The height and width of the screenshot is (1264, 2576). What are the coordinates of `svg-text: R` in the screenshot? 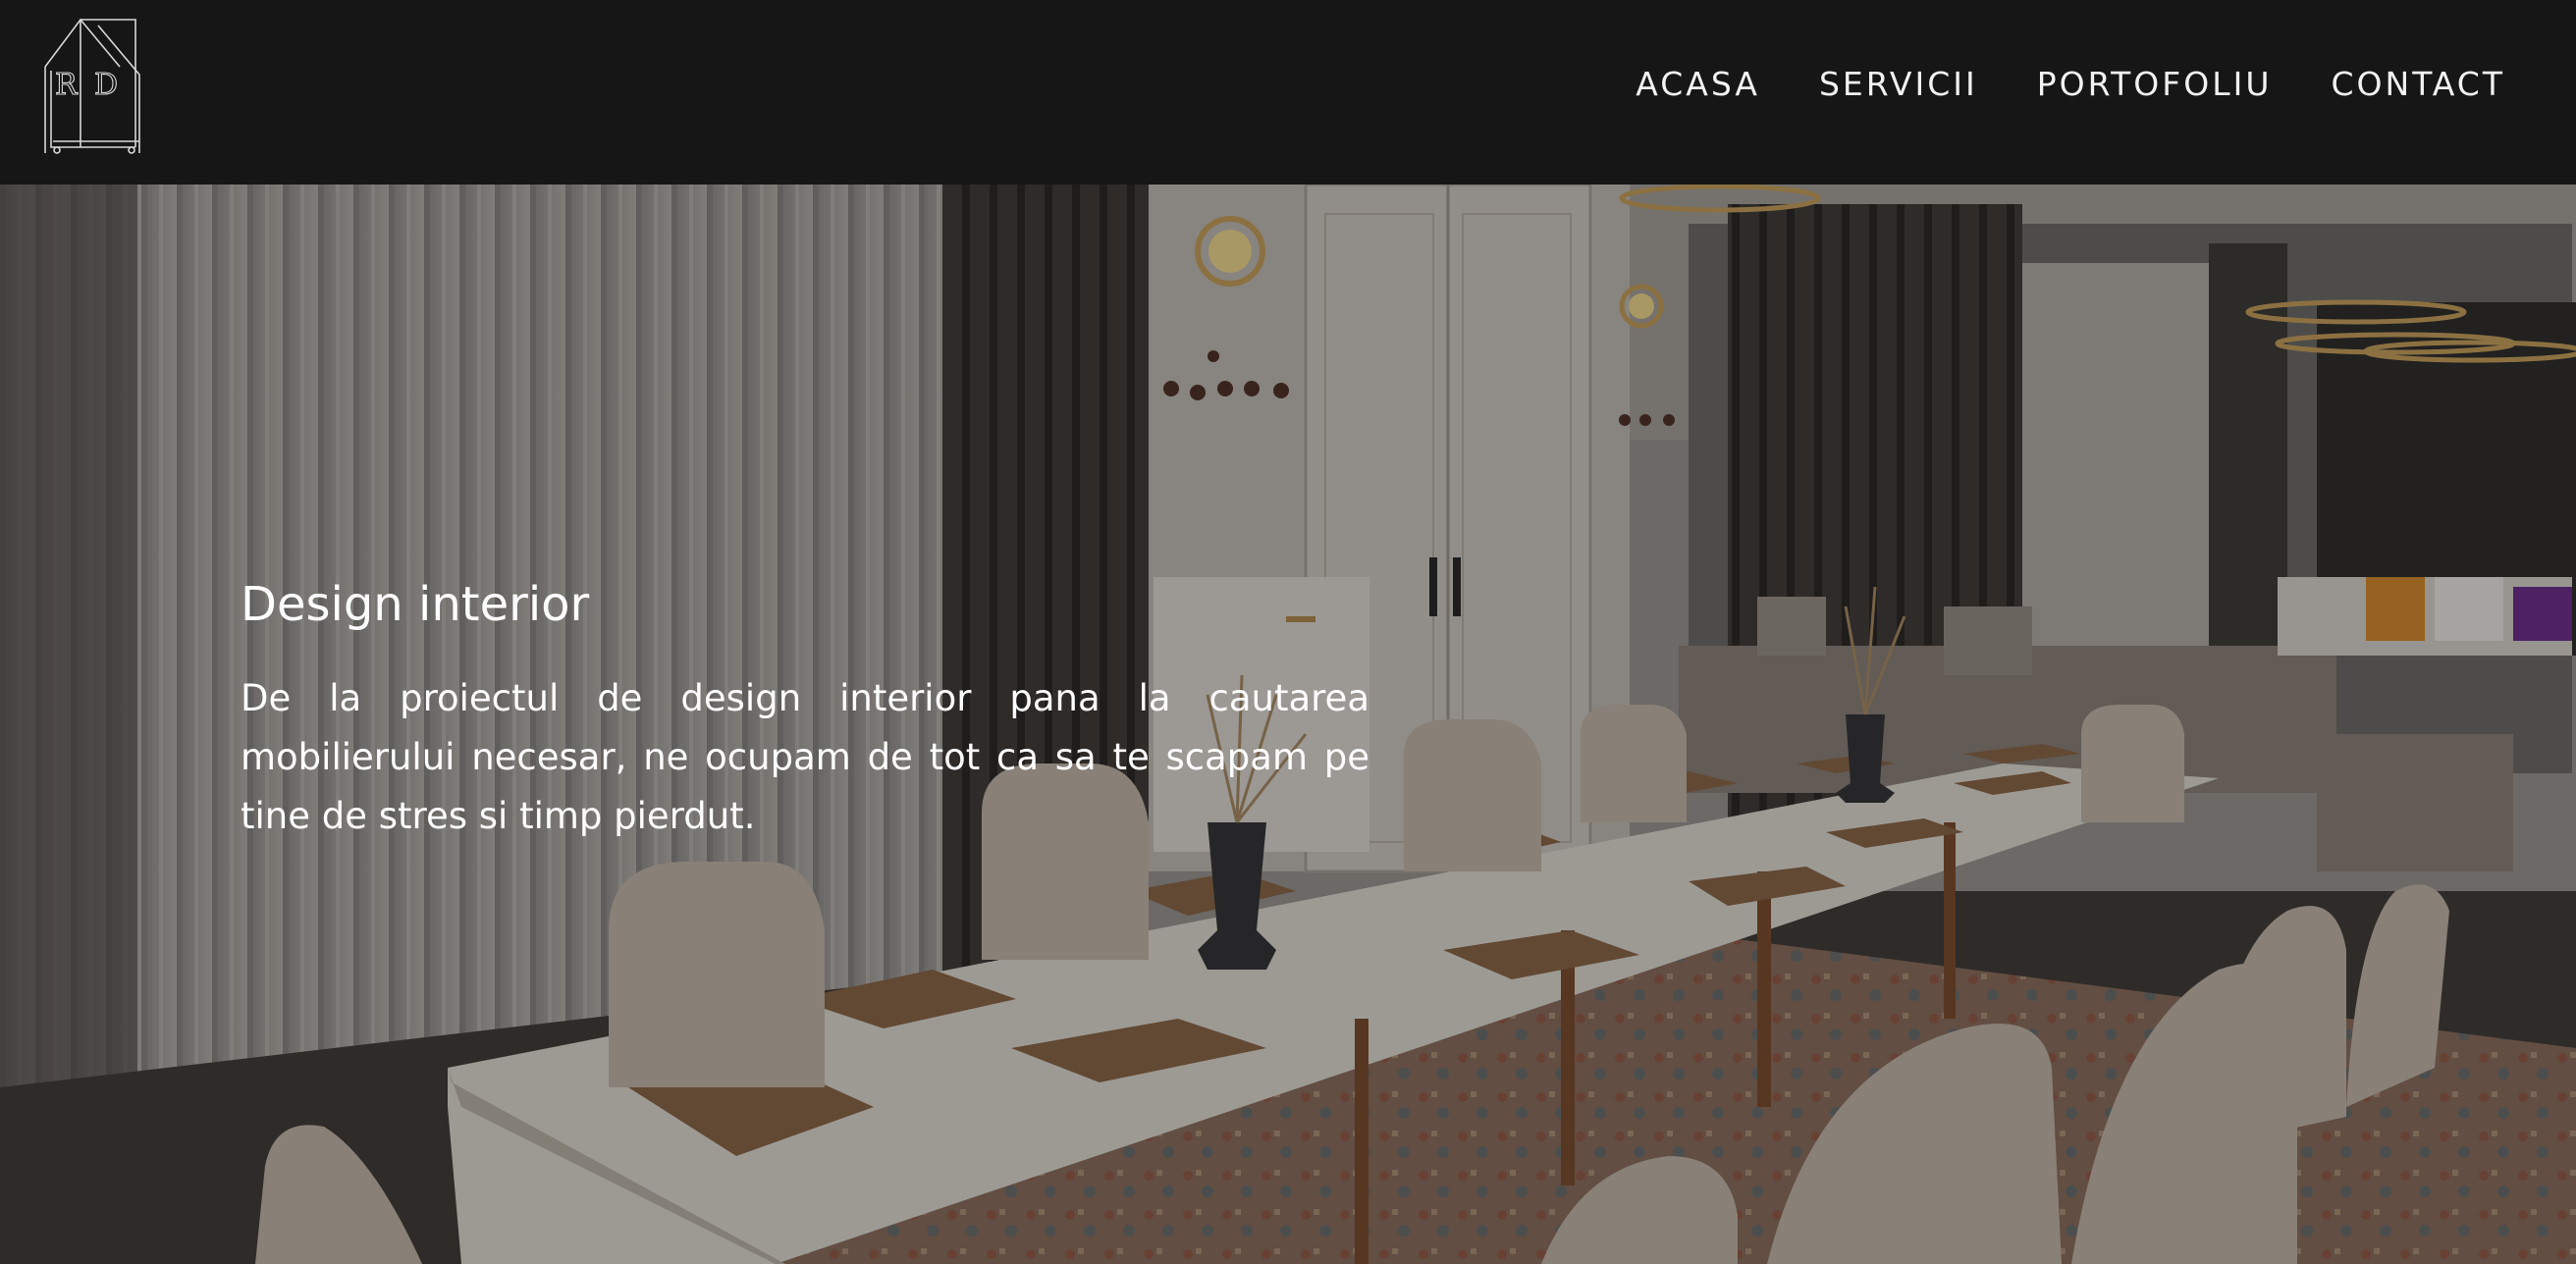 It's located at (67, 85).